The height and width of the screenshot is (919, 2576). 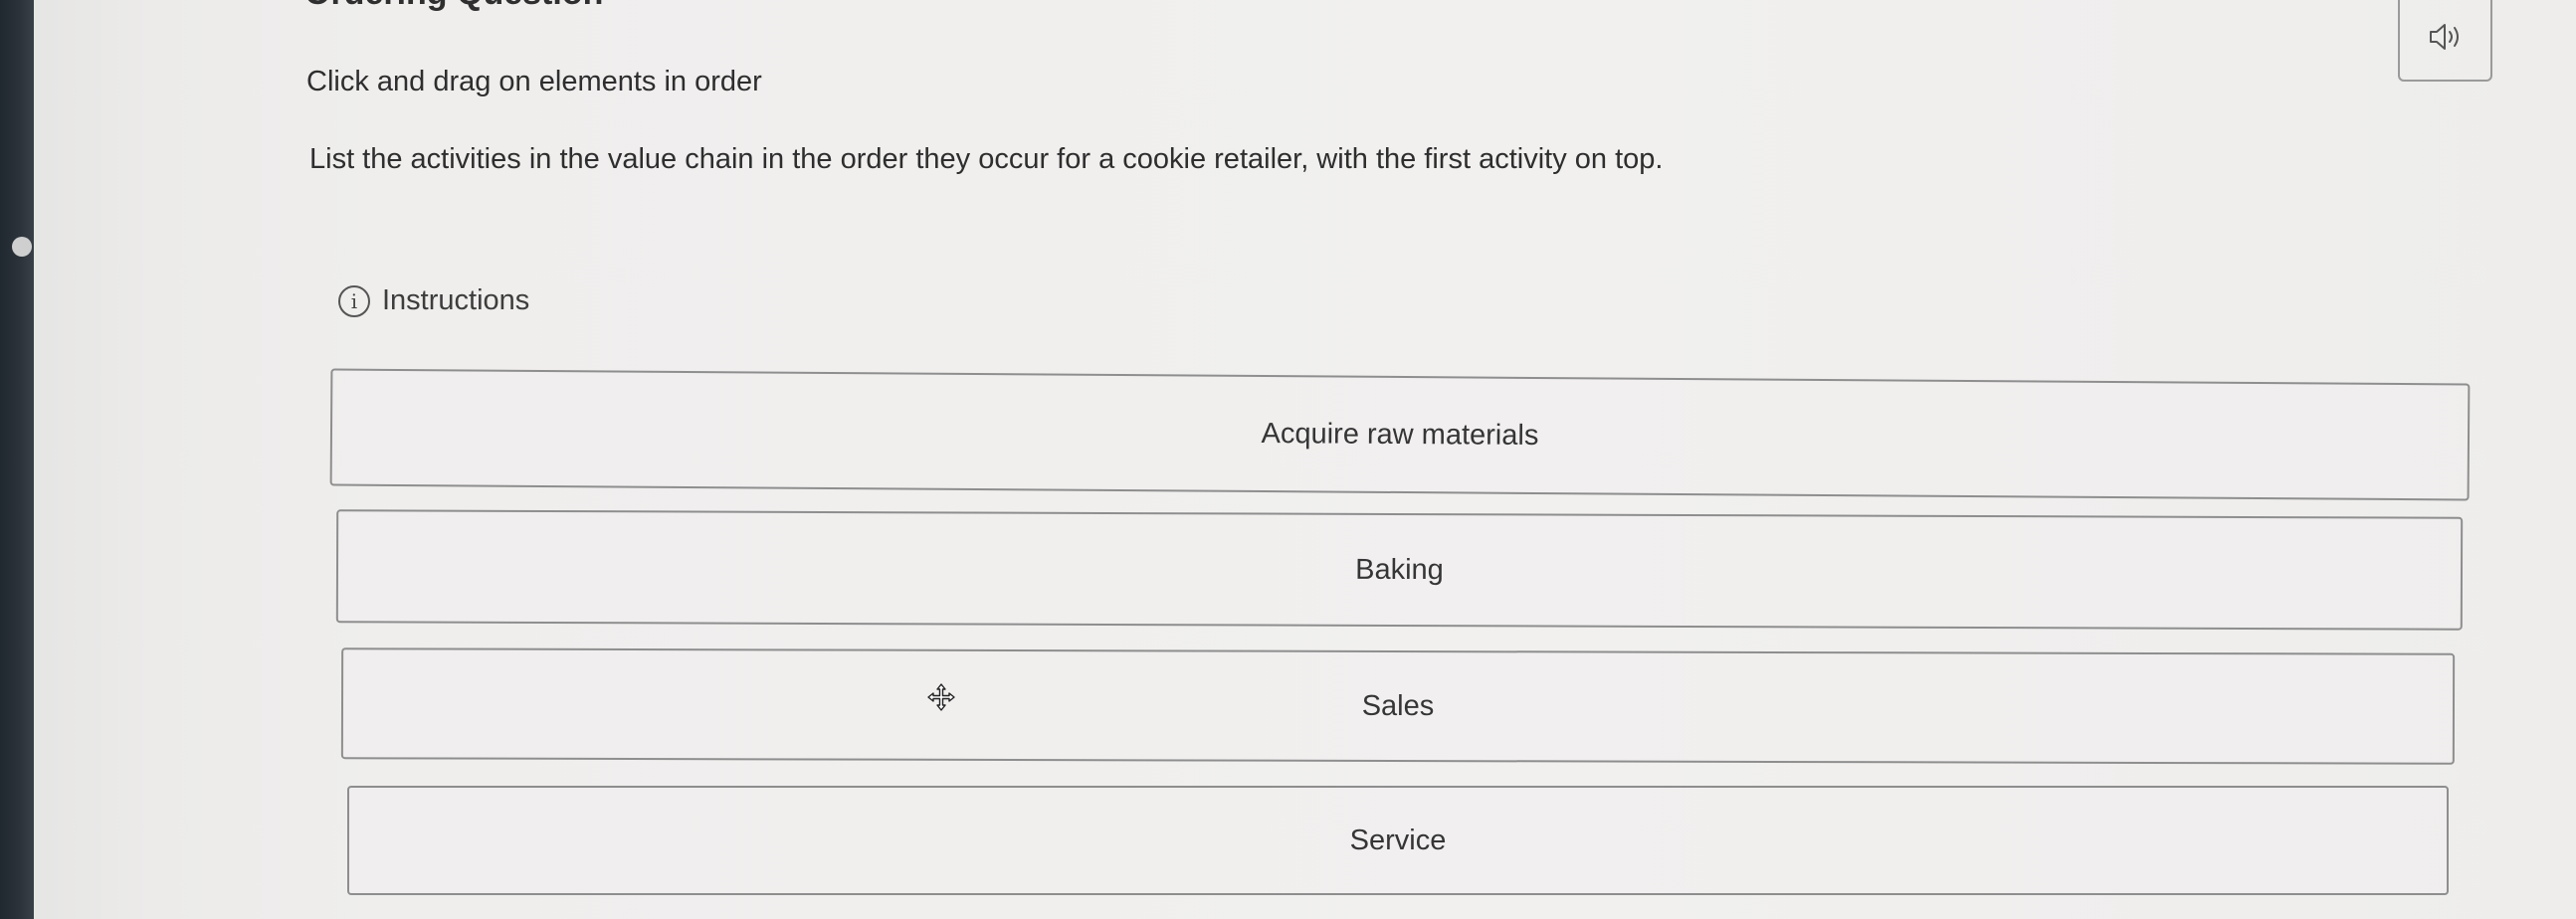 I want to click on ordering-item-label: Acquire raw materials, so click(x=1400, y=434).